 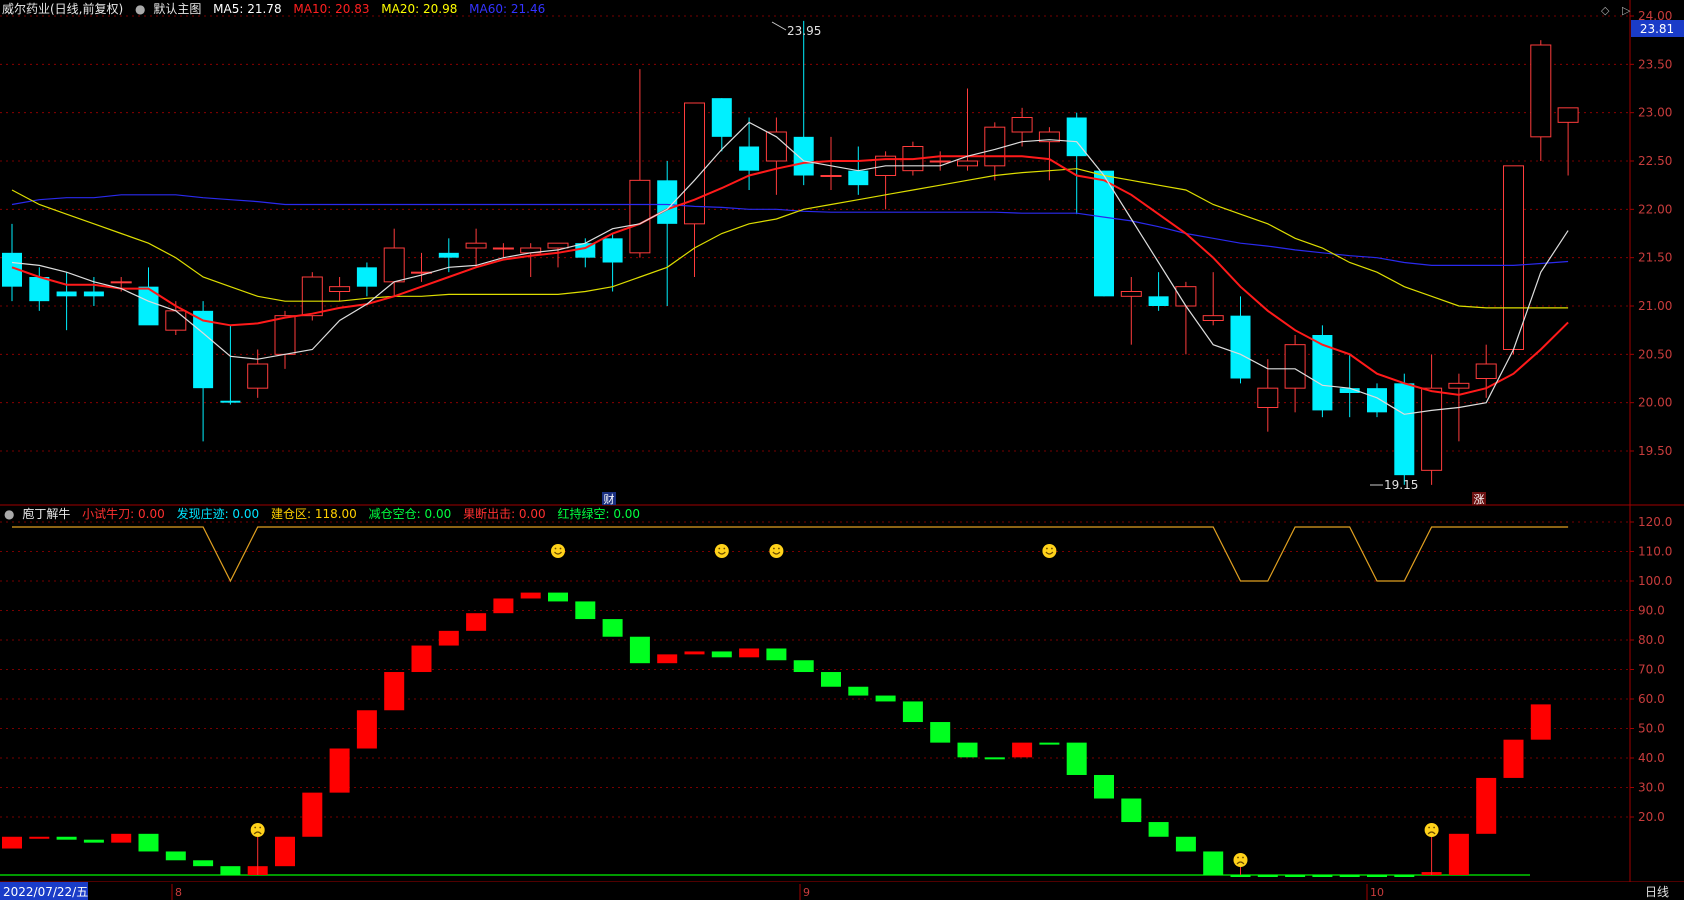 I want to click on smile-icon, so click(x=1049, y=551).